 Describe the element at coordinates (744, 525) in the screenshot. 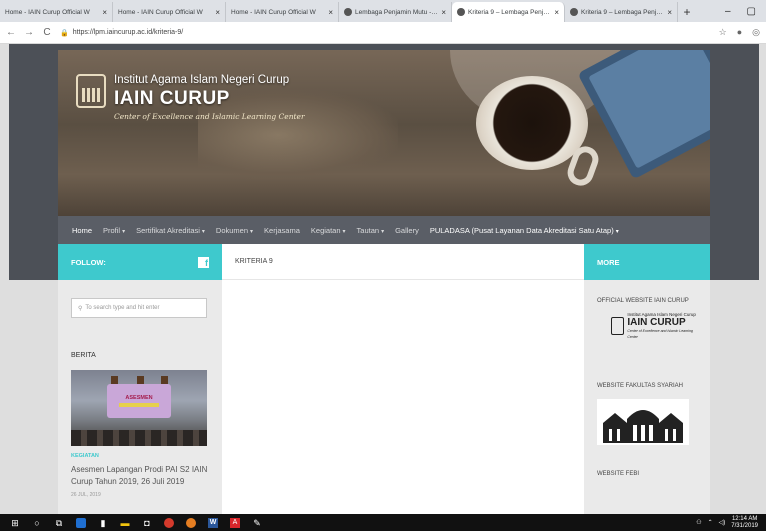

I see `clock-date: 7/31/2019` at that location.